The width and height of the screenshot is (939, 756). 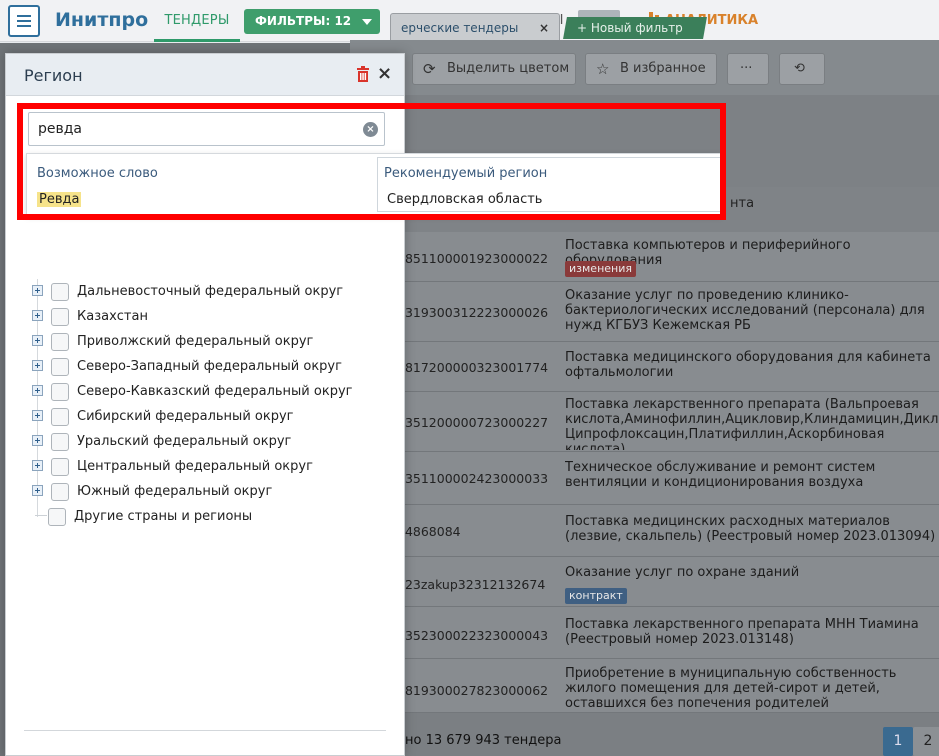 I want to click on tree-item: Другие страны и регионы, so click(x=213, y=516).